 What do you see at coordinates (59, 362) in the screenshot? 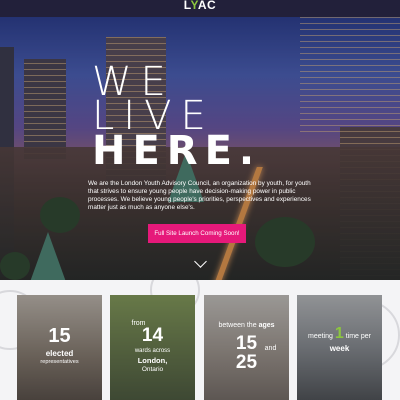
I see `stat-label: representatives` at bounding box center [59, 362].